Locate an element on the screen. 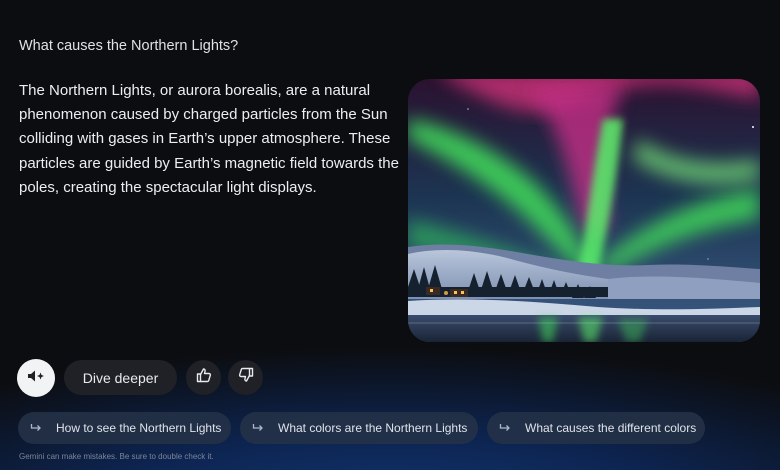 The height and width of the screenshot is (470, 780). thumbs-down-icon is located at coordinates (246, 377).